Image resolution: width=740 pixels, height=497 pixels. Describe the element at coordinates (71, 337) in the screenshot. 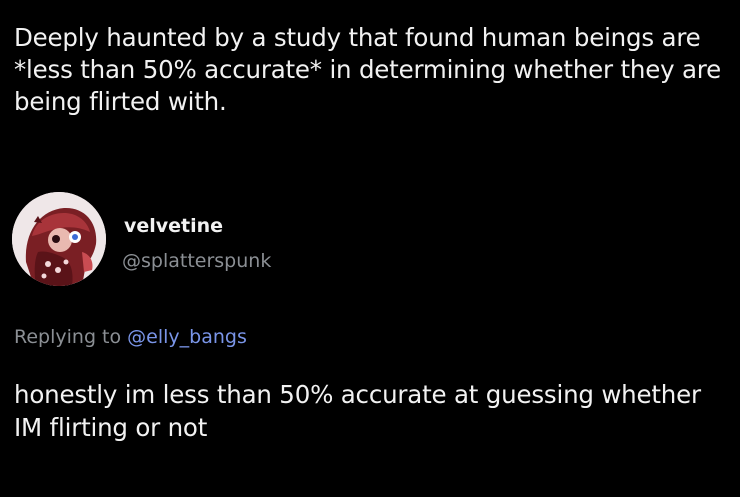

I see `replying-to-label: Replying to` at that location.